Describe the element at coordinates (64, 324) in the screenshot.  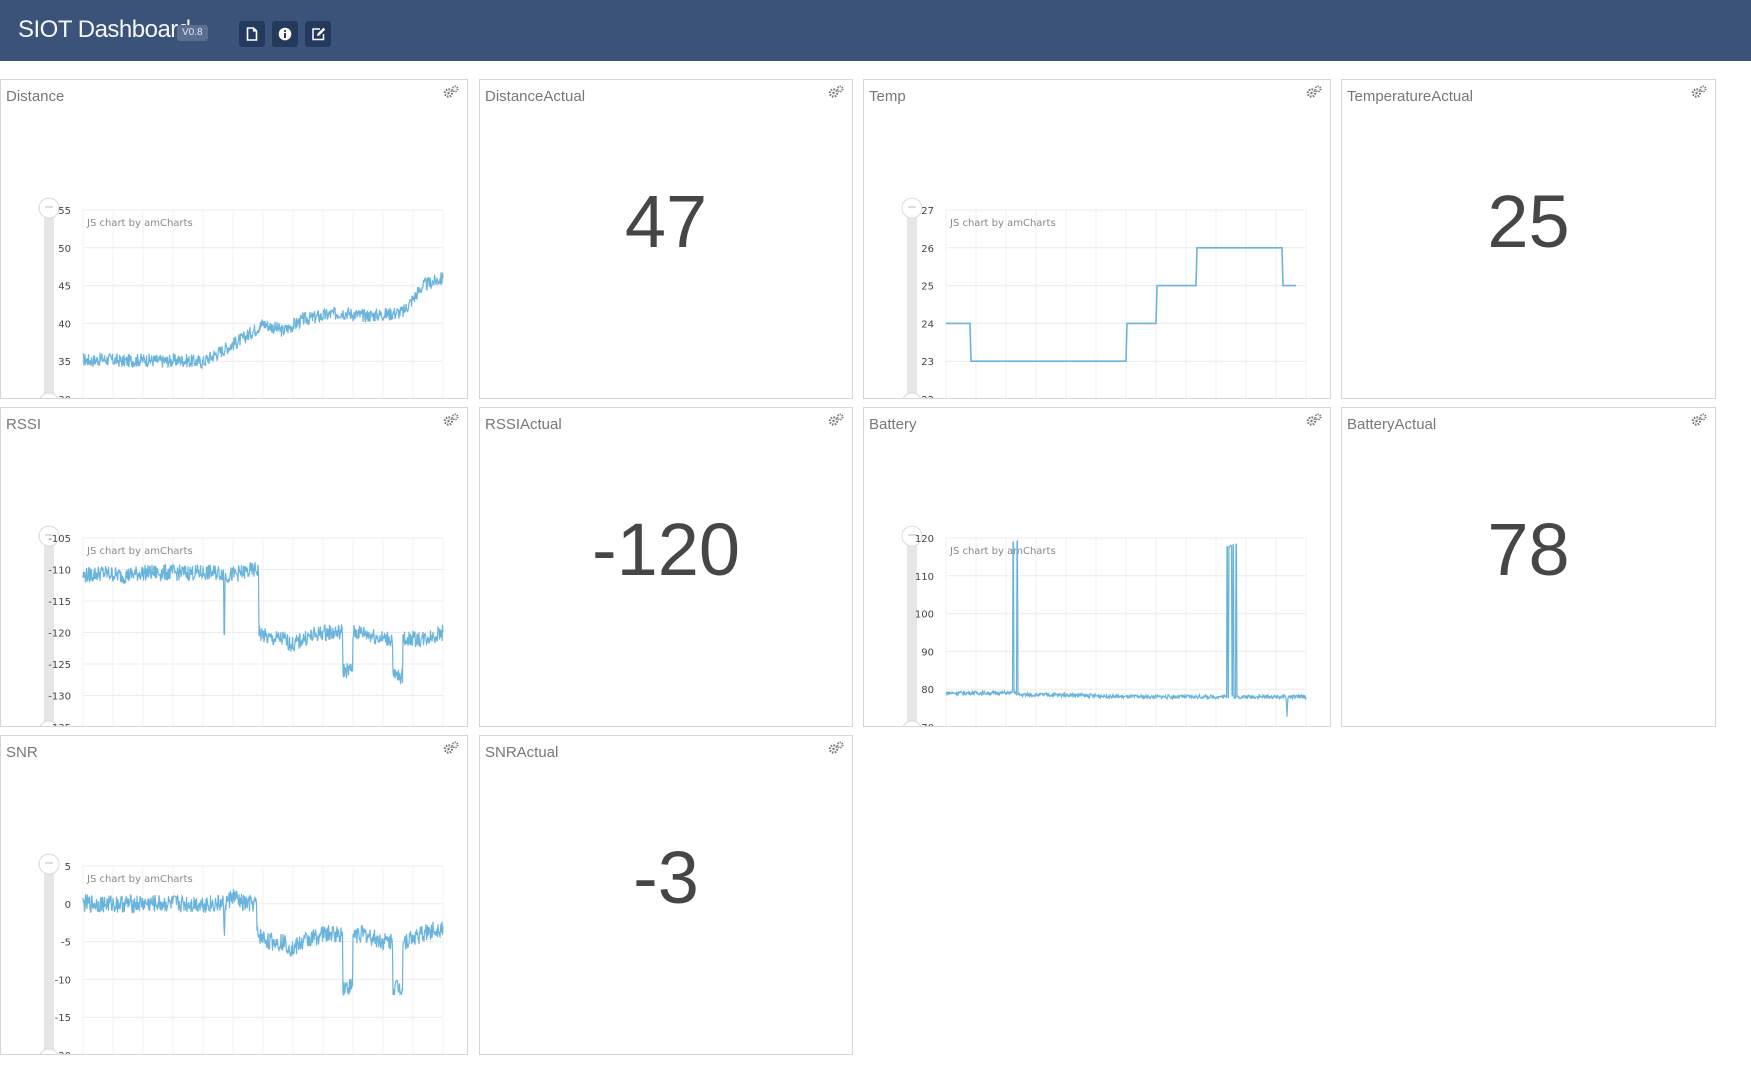
I see `y-tick-label: 40` at that location.